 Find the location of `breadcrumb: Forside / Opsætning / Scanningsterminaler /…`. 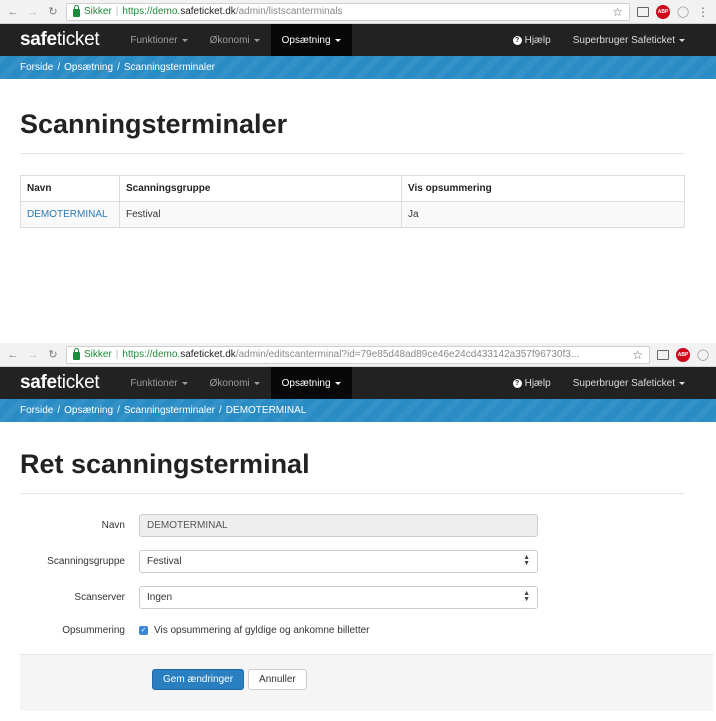

breadcrumb: Forside / Opsætning / Scanningsterminaler /… is located at coordinates (358, 410).